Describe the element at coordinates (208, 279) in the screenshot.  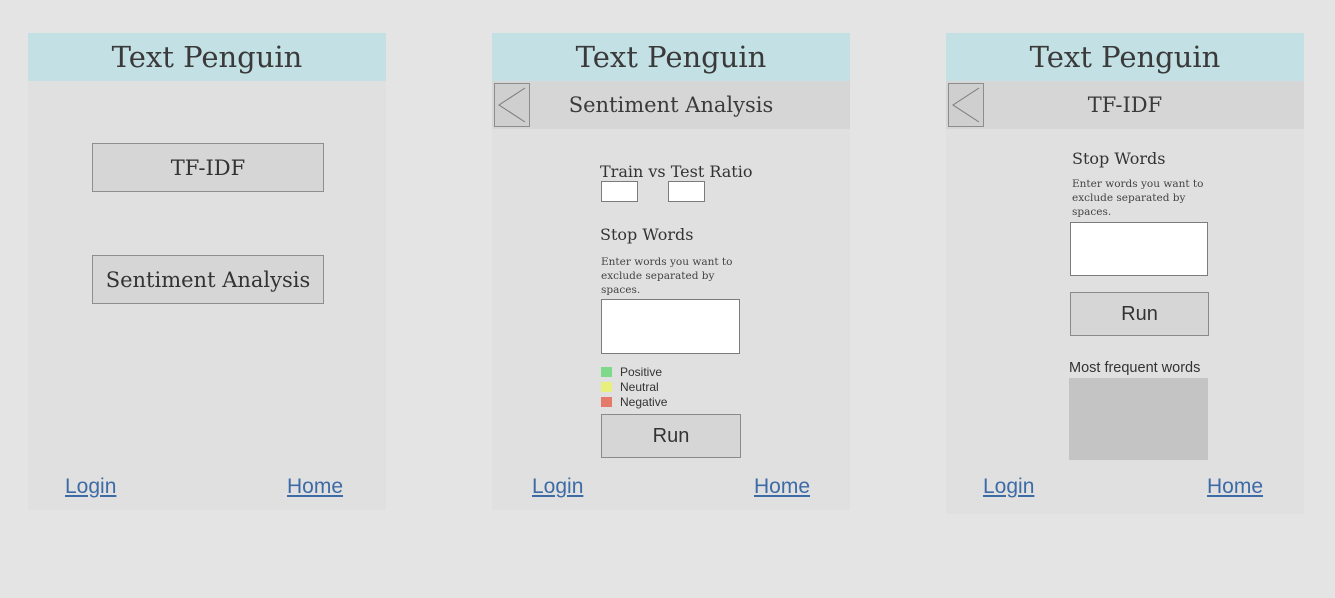
I see `sentiment-analysis-button: Sentiment Analysis` at that location.